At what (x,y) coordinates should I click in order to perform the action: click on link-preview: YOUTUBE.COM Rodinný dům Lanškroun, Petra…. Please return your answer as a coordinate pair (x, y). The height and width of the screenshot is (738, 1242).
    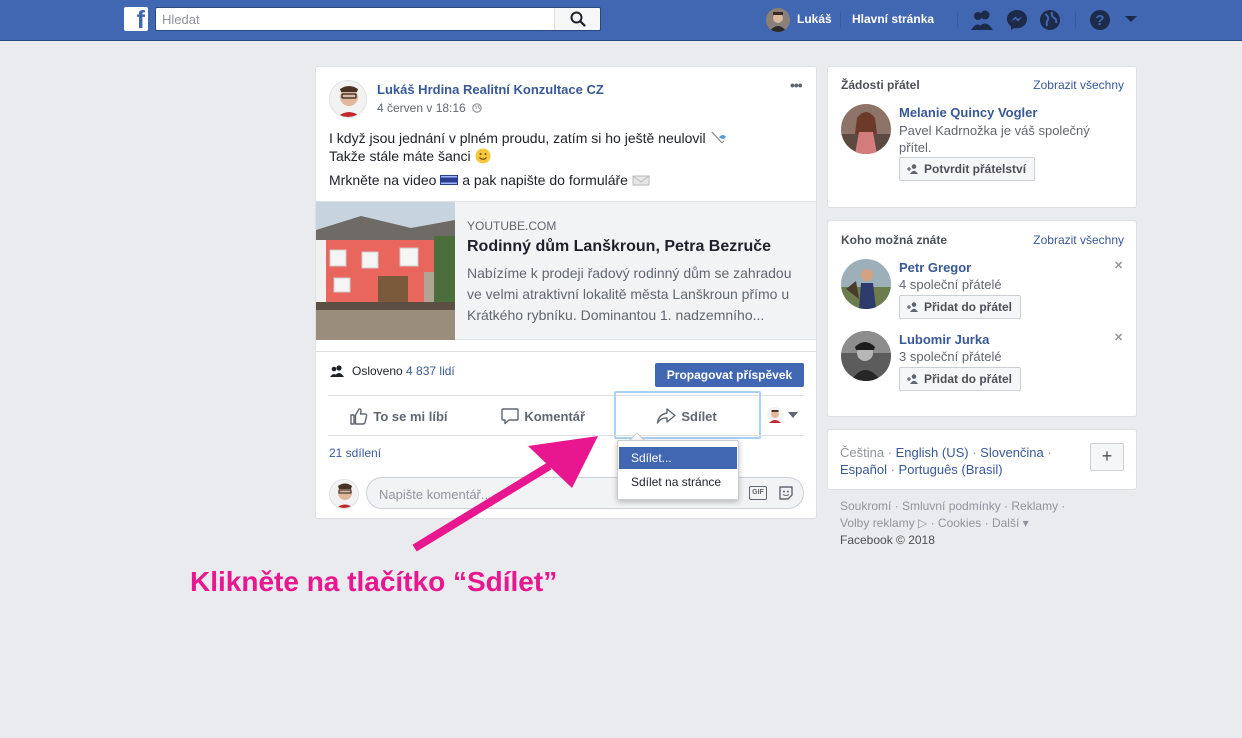
    Looking at the image, I should click on (566, 270).